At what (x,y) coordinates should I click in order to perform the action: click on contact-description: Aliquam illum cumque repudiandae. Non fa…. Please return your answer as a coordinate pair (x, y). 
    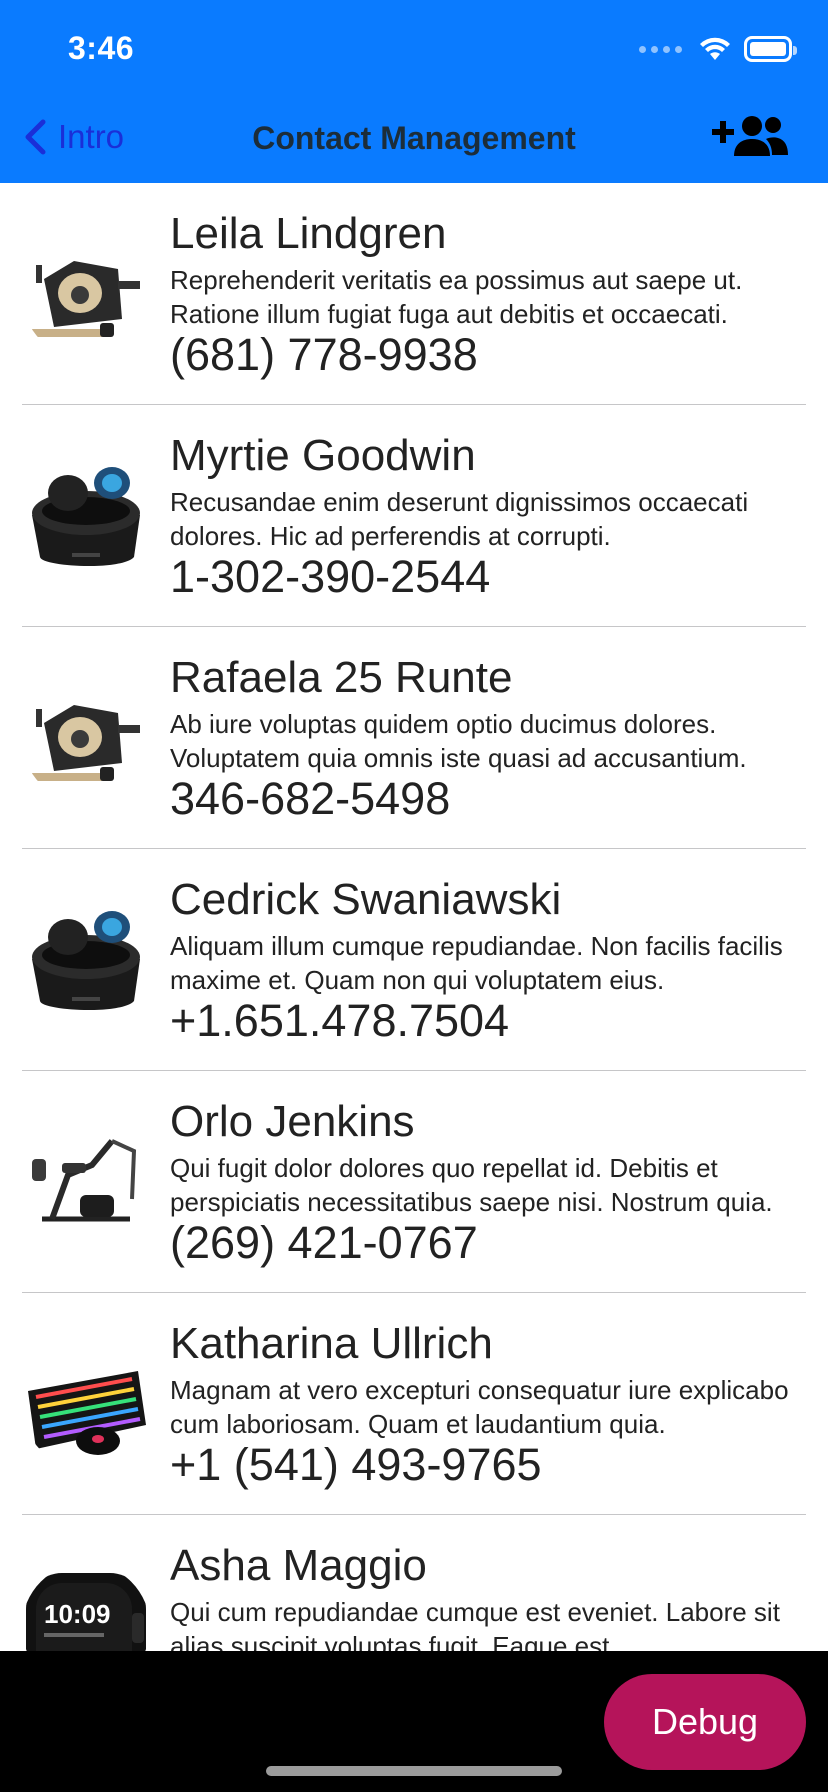
    Looking at the image, I should click on (476, 963).